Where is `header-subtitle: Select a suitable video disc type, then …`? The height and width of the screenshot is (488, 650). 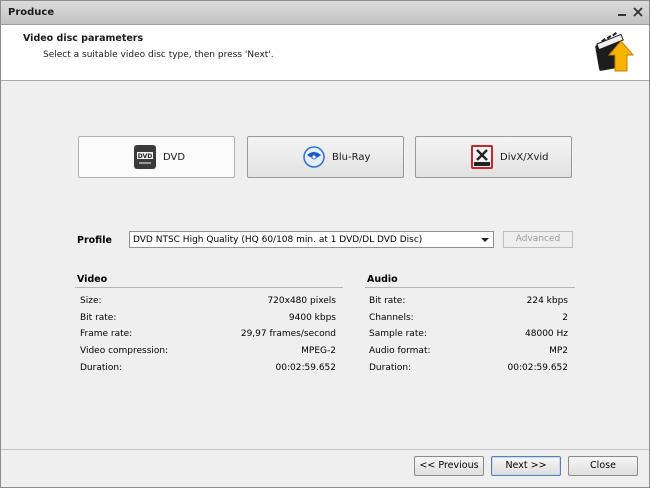 header-subtitle: Select a suitable video disc type, then … is located at coordinates (158, 55).